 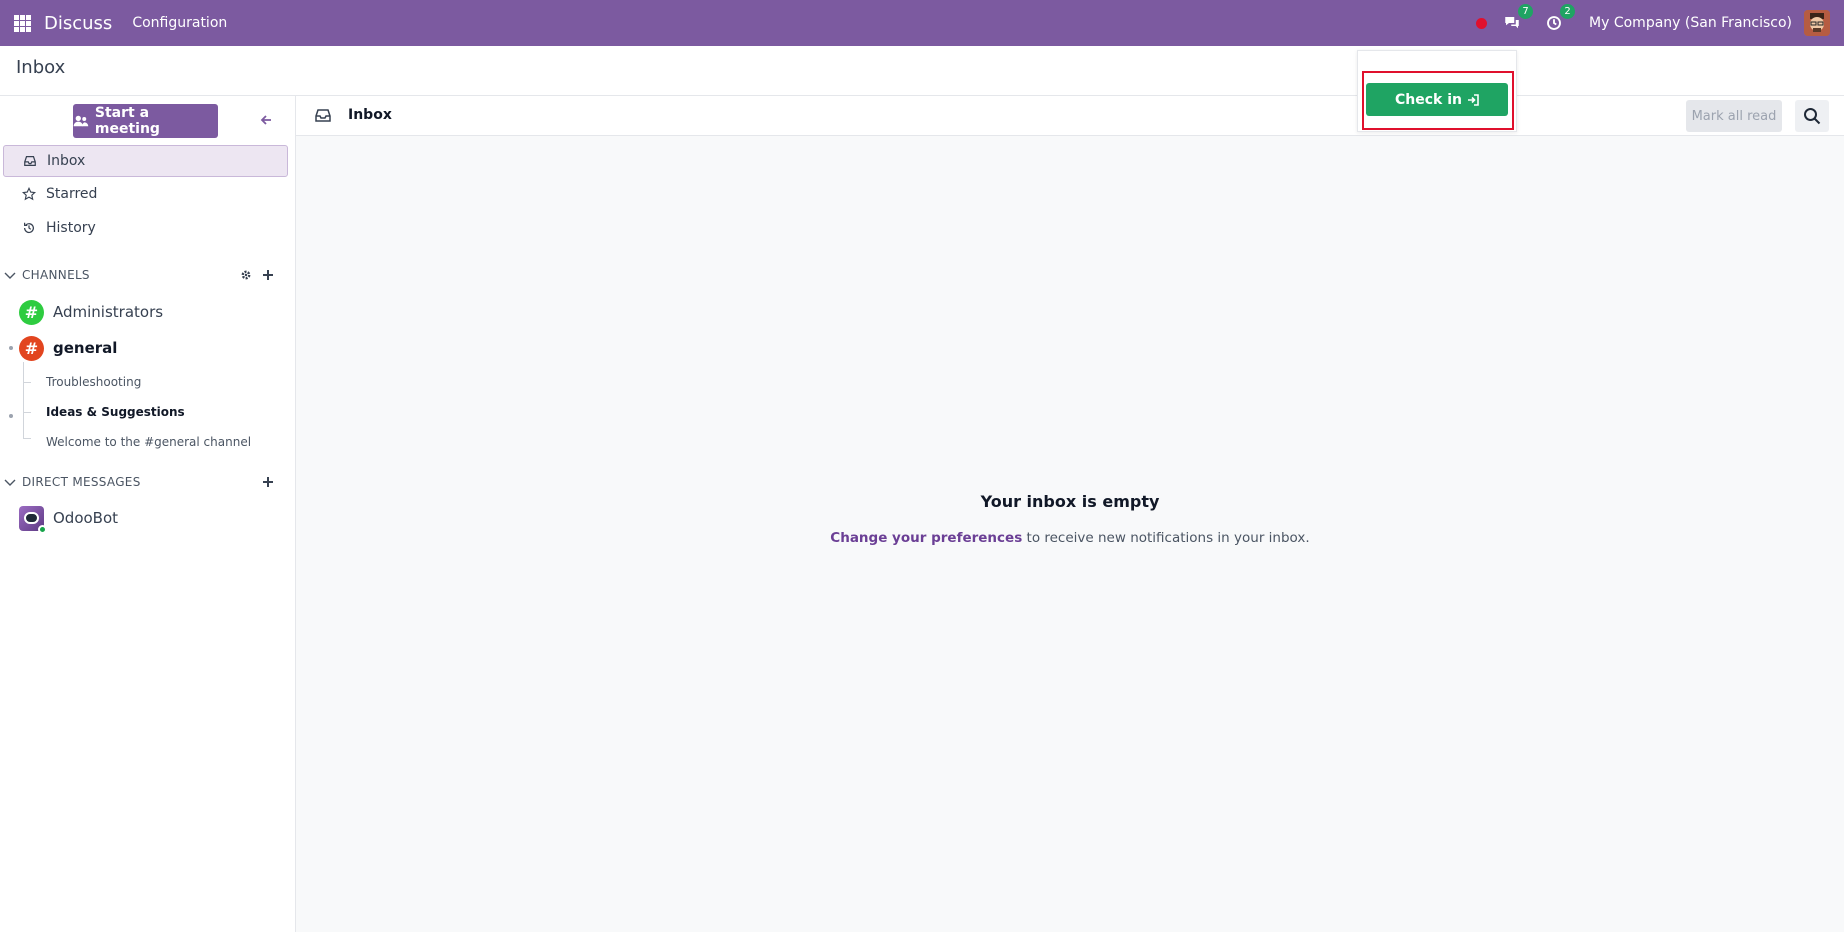 What do you see at coordinates (108, 312) in the screenshot?
I see `channel-label: Administrators` at bounding box center [108, 312].